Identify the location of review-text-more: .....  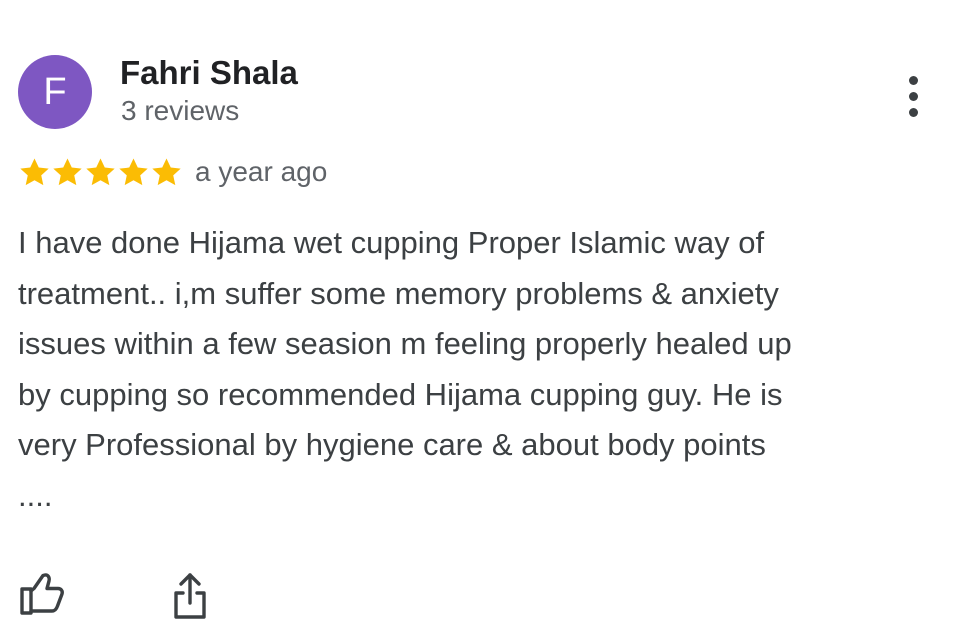
(483, 496).